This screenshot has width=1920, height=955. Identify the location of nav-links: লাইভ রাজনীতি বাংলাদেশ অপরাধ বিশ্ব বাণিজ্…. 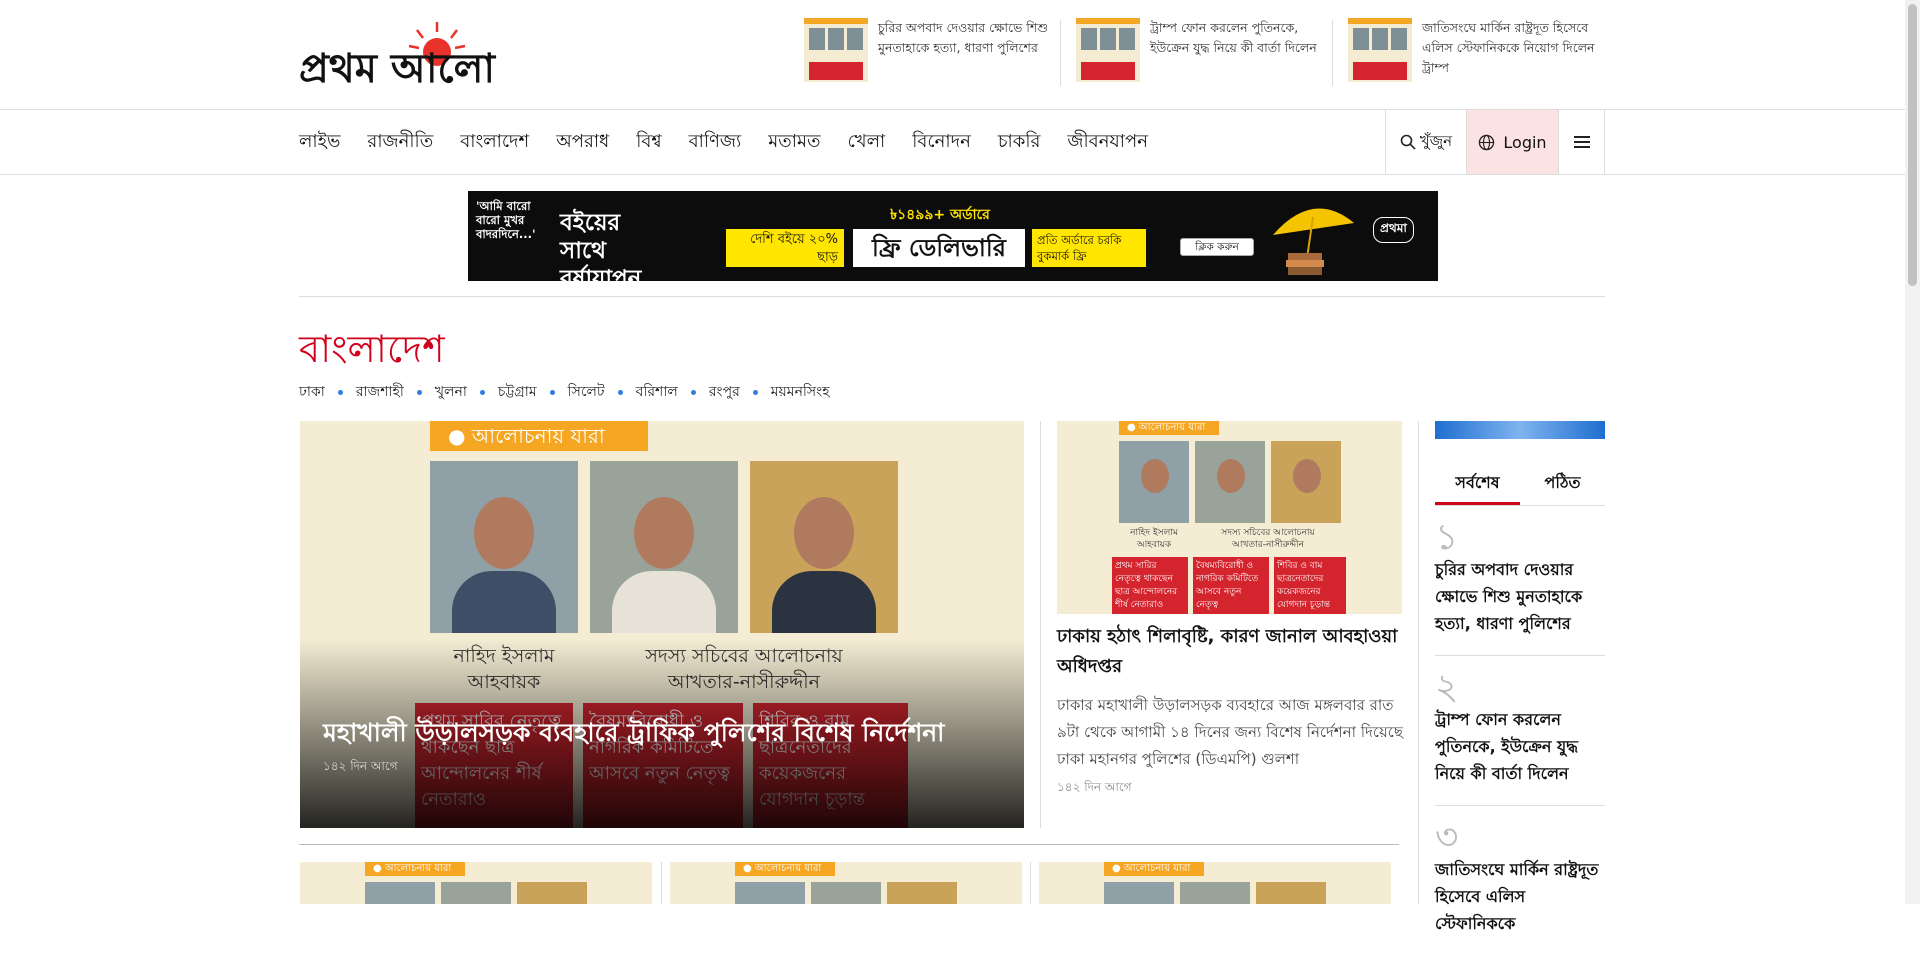
(723, 142).